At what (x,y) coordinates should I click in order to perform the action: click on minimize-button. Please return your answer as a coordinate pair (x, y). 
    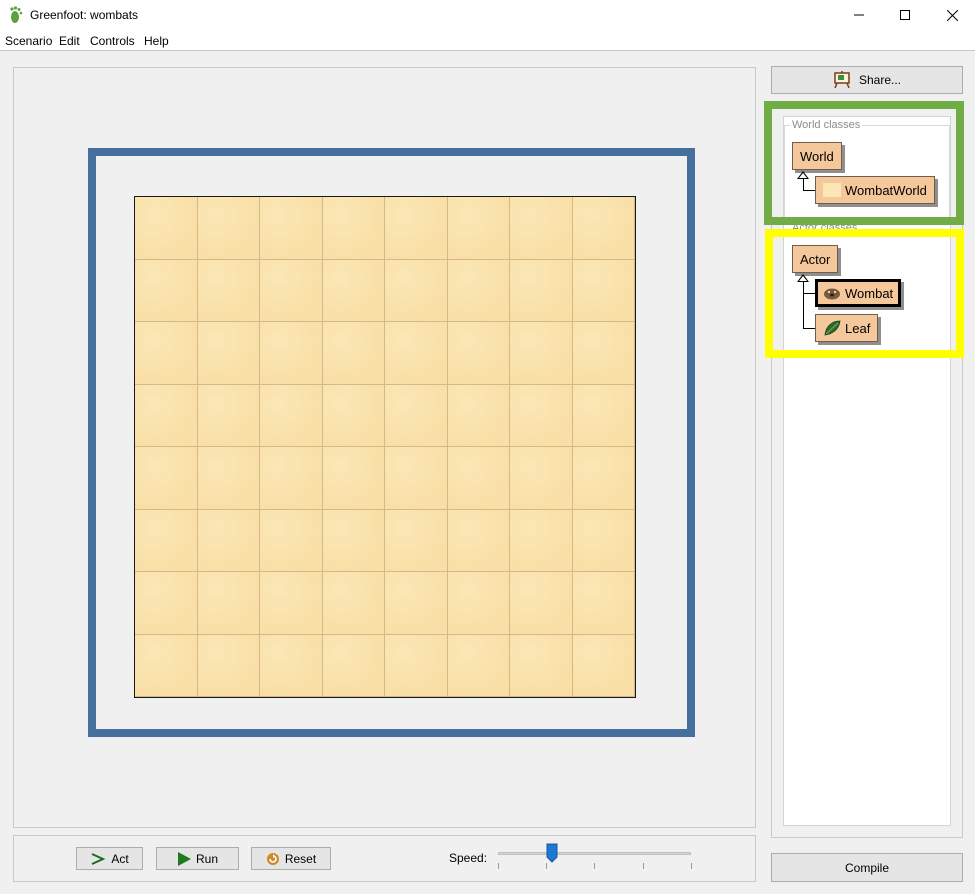
    Looking at the image, I should click on (859, 15).